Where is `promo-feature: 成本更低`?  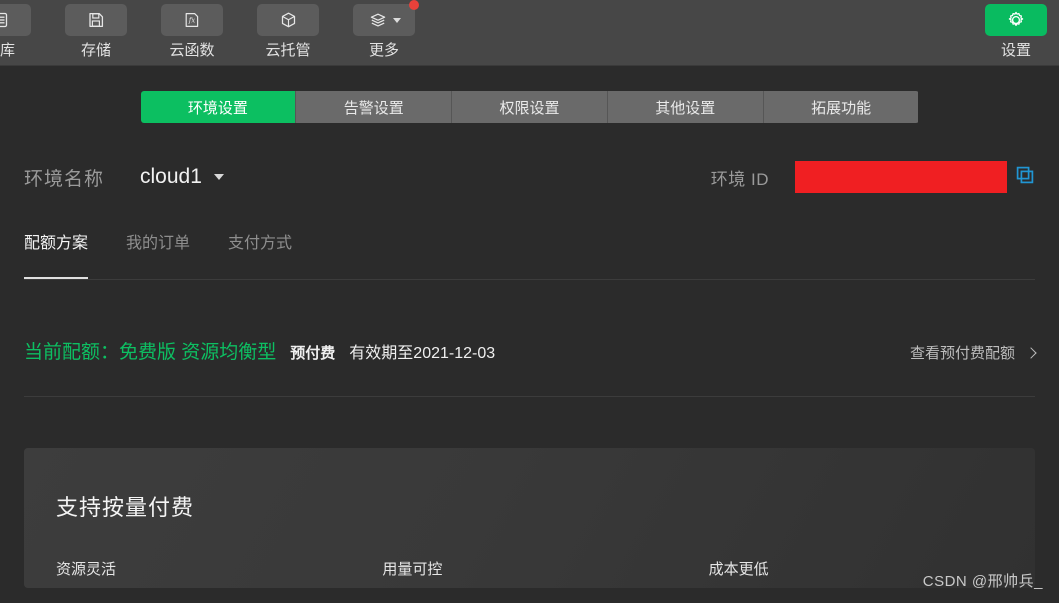 promo-feature: 成本更低 is located at coordinates (738, 569).